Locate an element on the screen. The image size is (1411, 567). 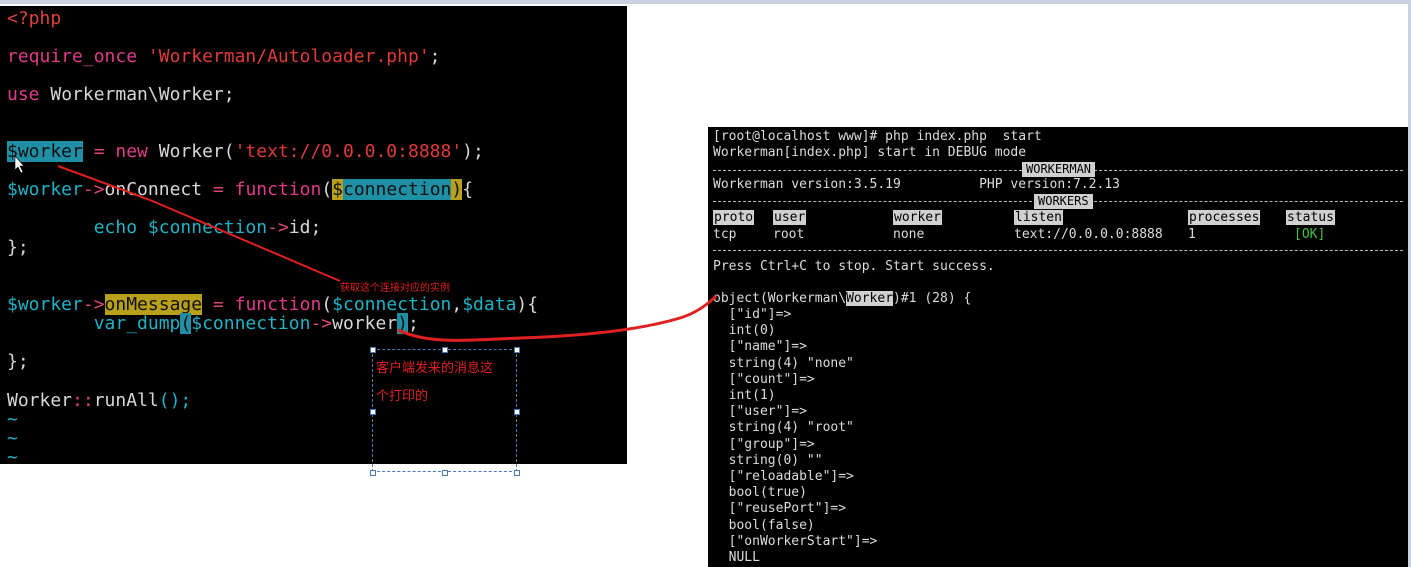
arrow-to-terminal is located at coordinates (557, 318).